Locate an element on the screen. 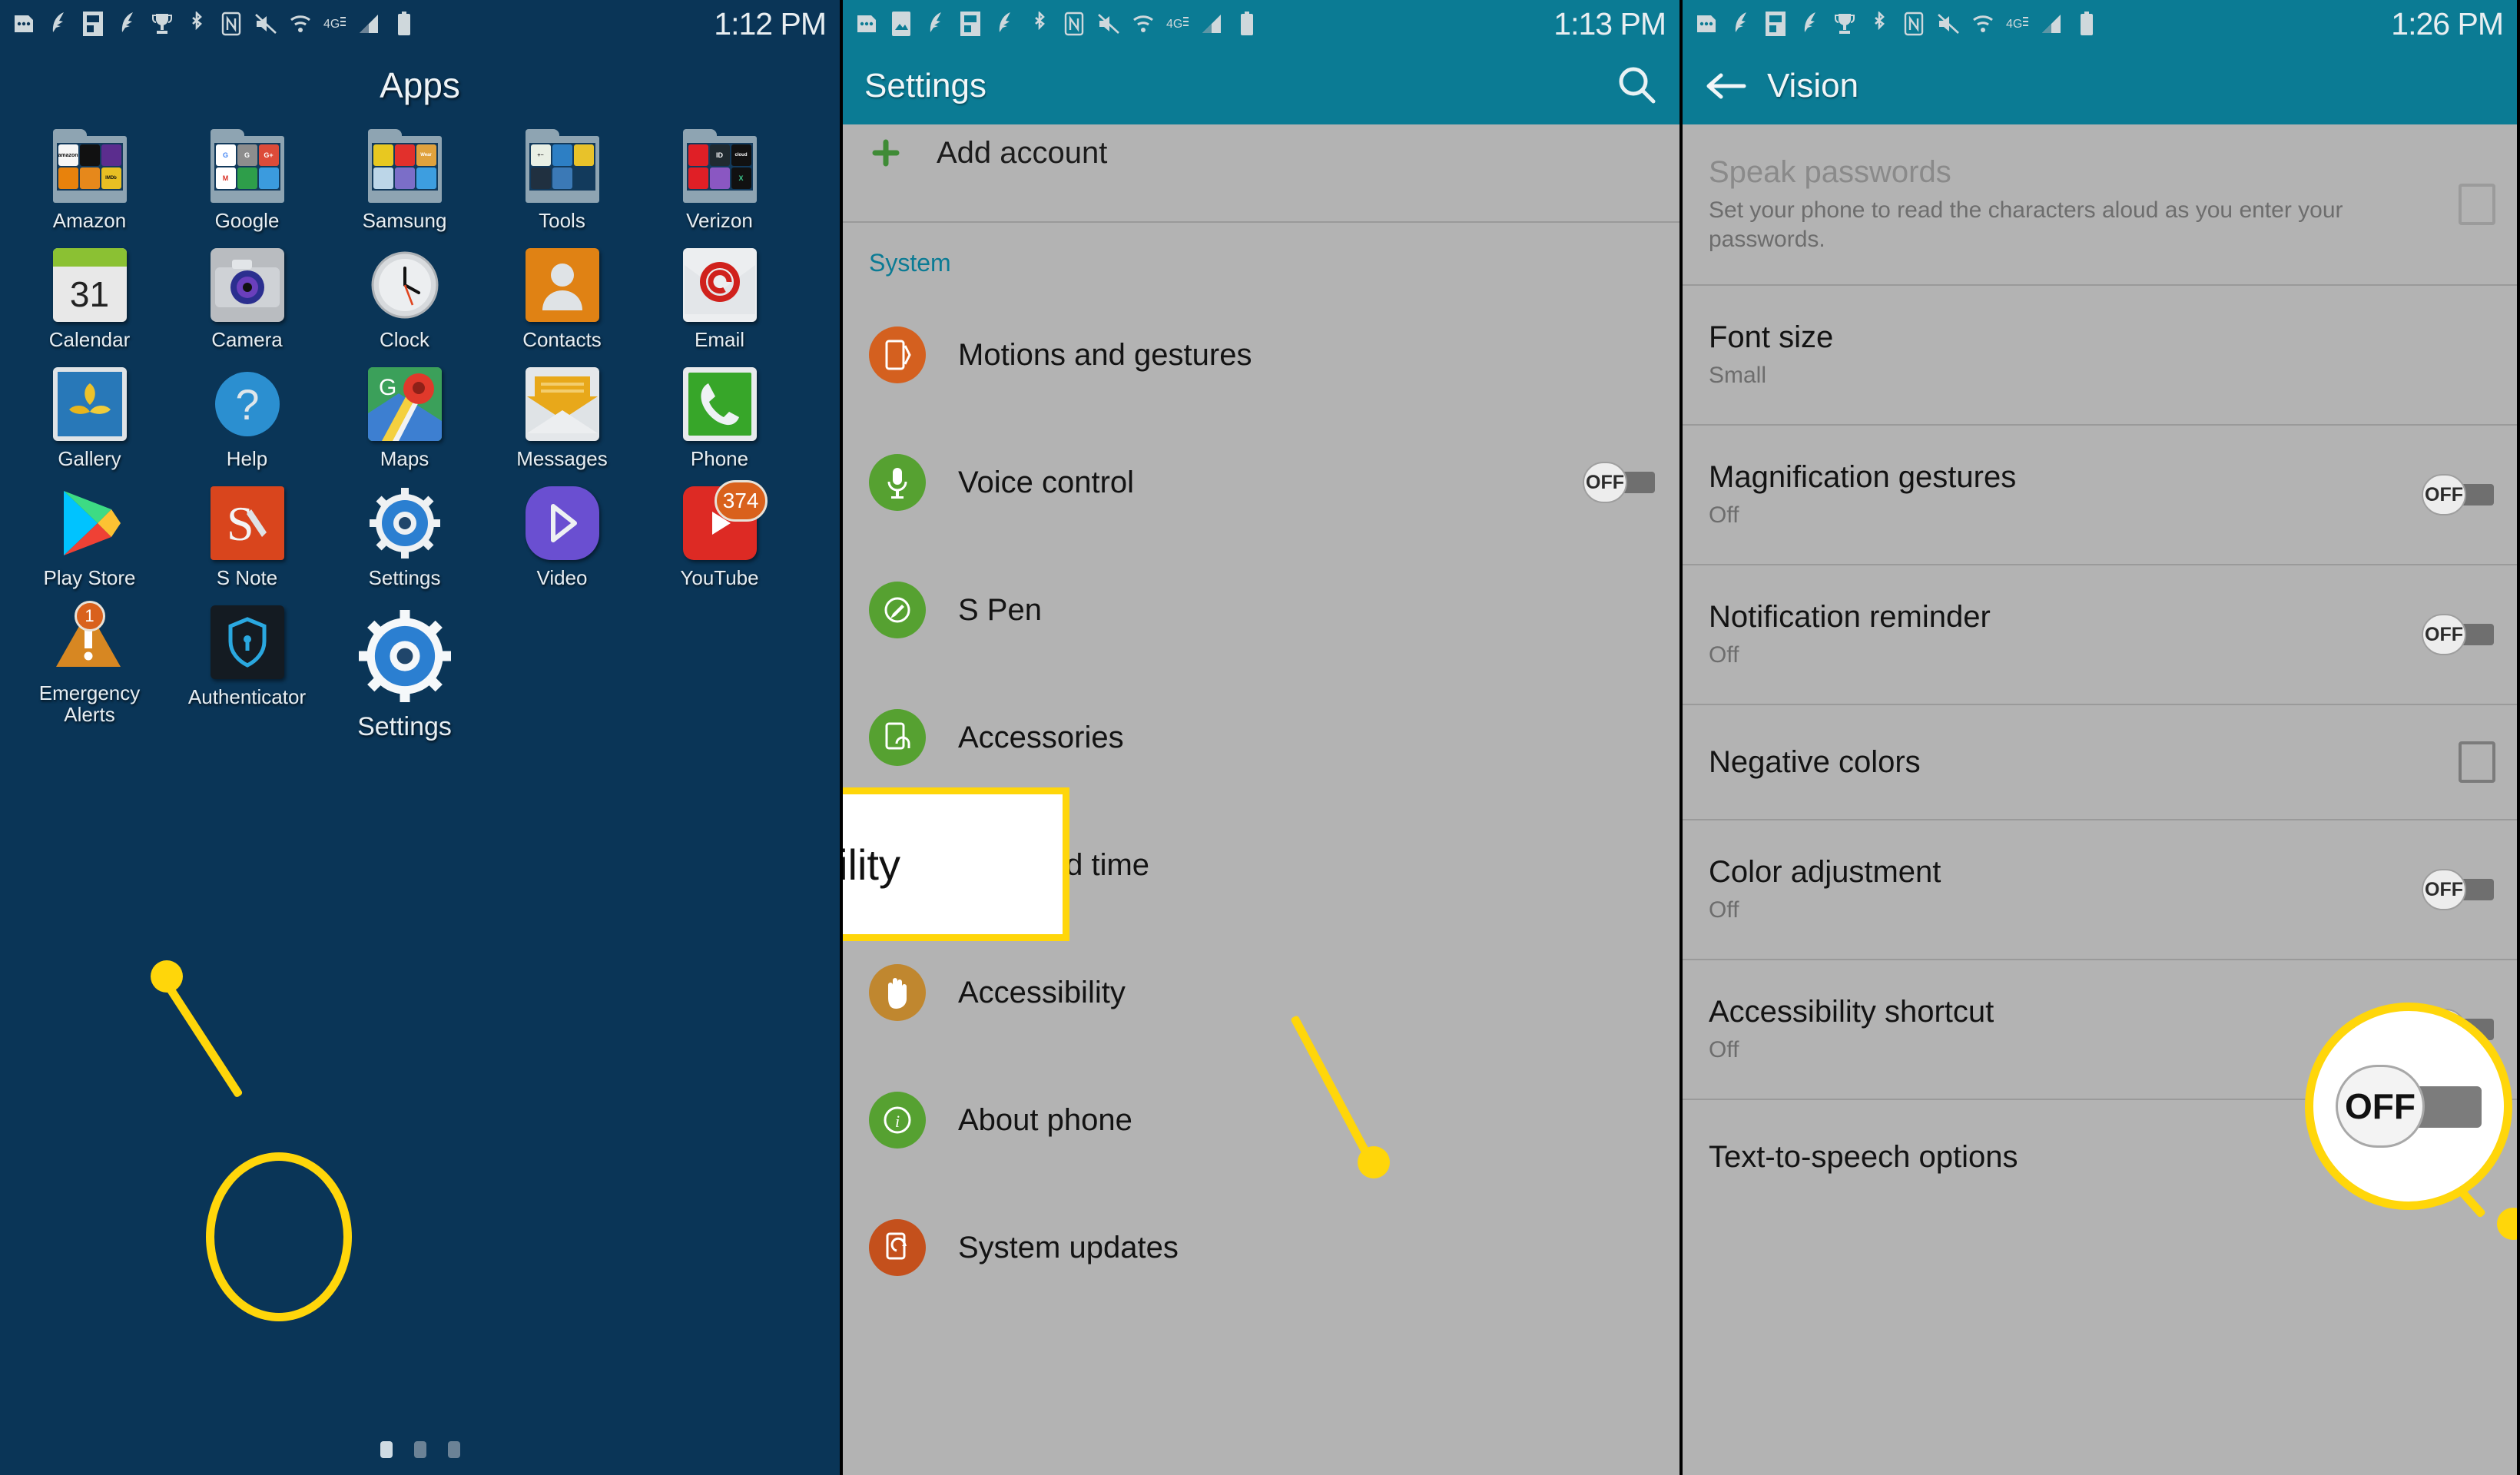  vision-item-title: Magnification gestures is located at coordinates (1863, 476).